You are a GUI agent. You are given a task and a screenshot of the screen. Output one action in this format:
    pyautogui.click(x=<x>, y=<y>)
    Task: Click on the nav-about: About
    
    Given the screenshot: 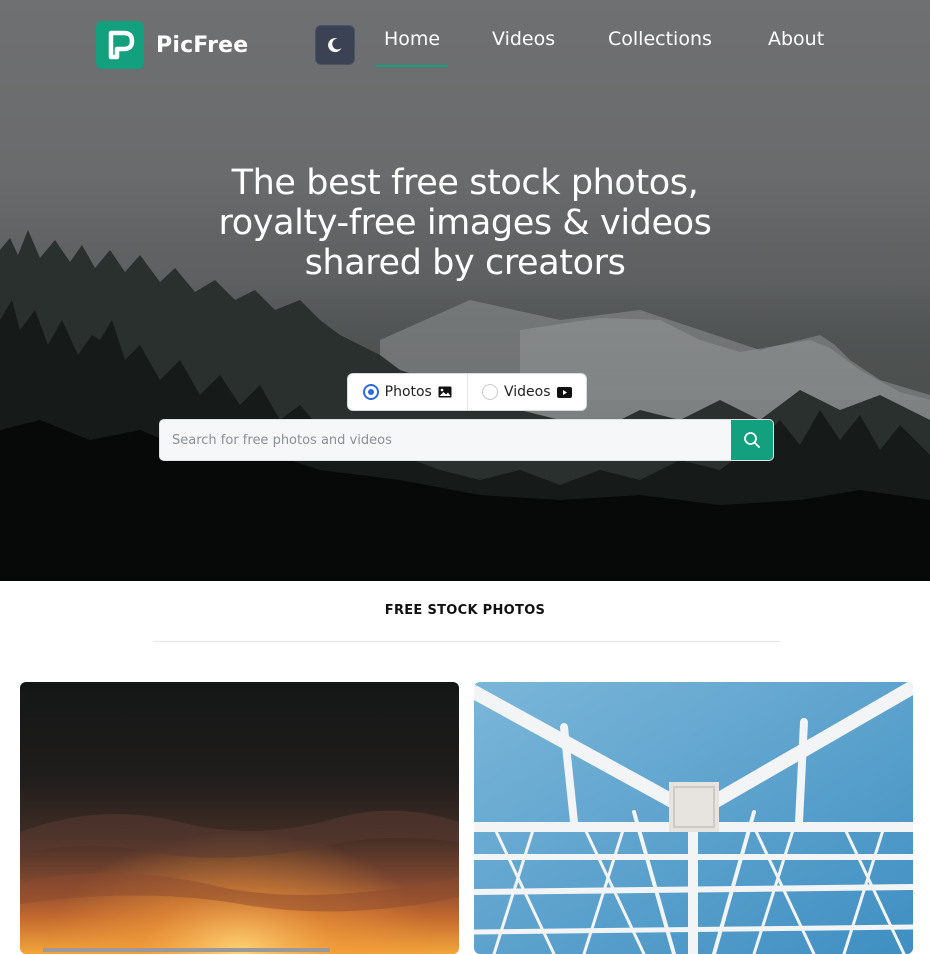 What is the action you would take?
    pyautogui.click(x=796, y=39)
    